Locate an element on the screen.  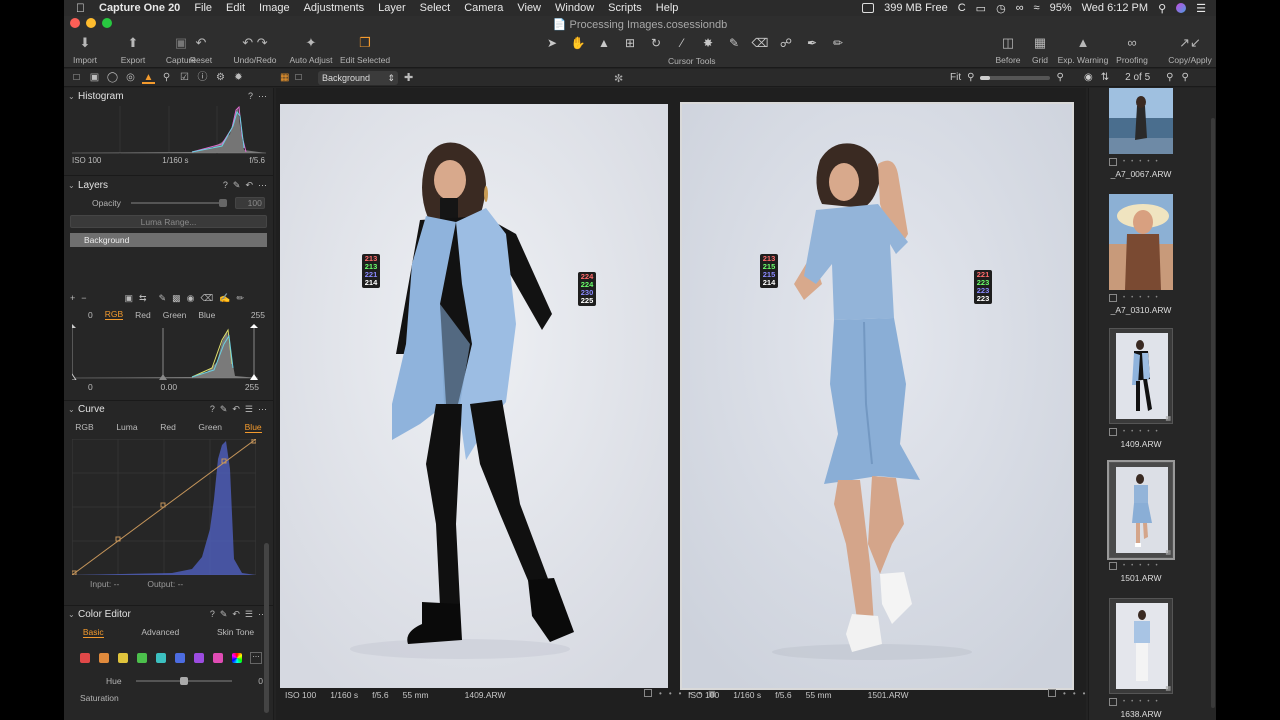
before-button: ◫ Before is located at coordinates (1008, 51).